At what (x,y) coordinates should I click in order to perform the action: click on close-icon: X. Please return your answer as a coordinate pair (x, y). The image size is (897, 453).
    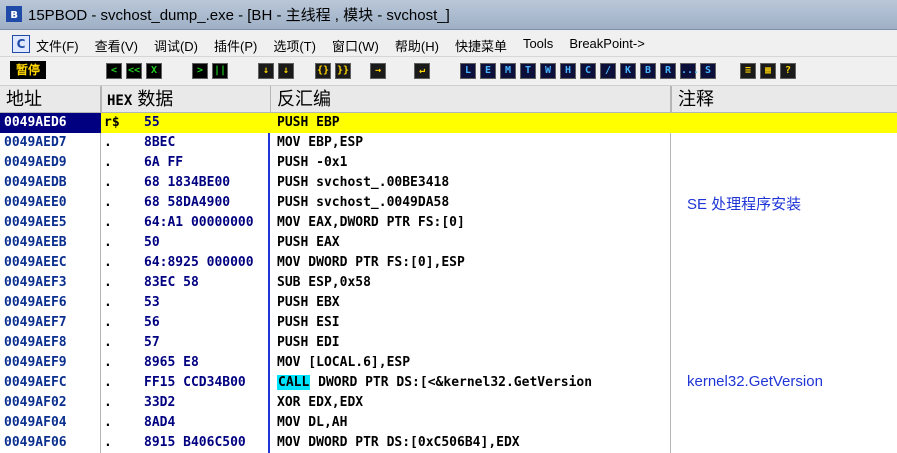
    Looking at the image, I should click on (154, 71).